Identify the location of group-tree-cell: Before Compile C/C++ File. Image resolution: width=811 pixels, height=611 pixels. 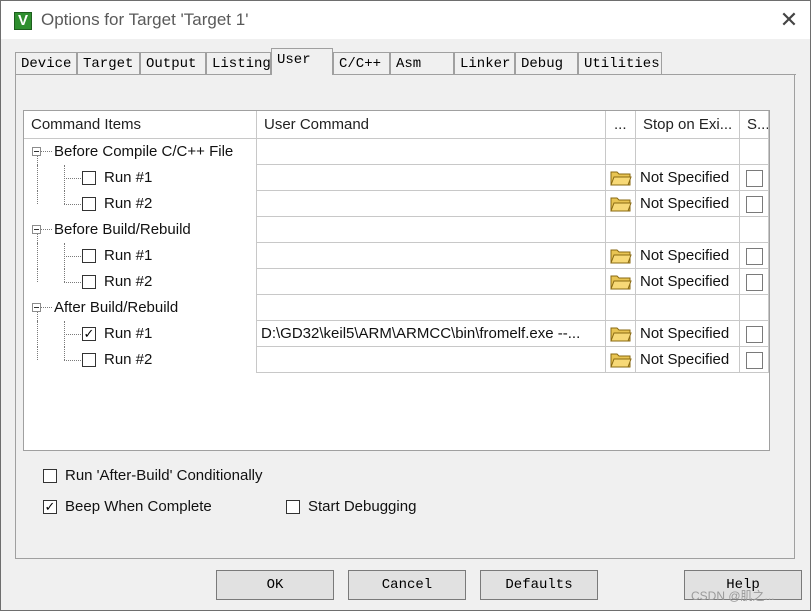
(140, 152).